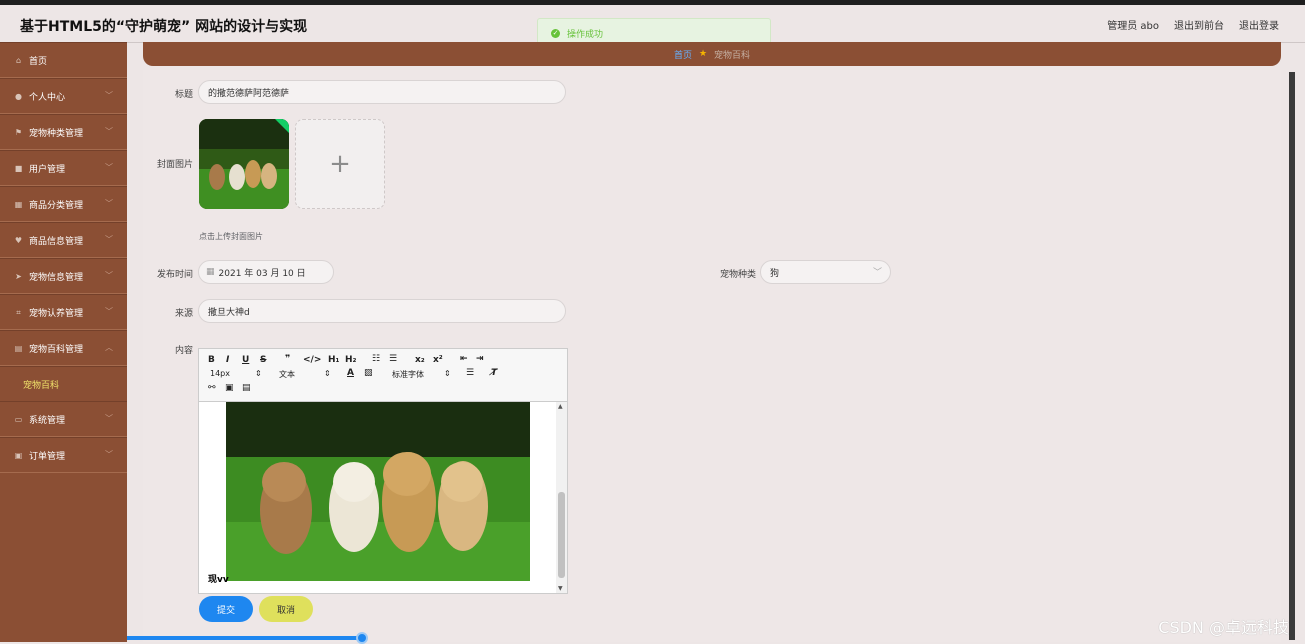 Image resolution: width=1305 pixels, height=644 pixels. Describe the element at coordinates (226, 609) in the screenshot. I see `submit-button: 提交` at that location.